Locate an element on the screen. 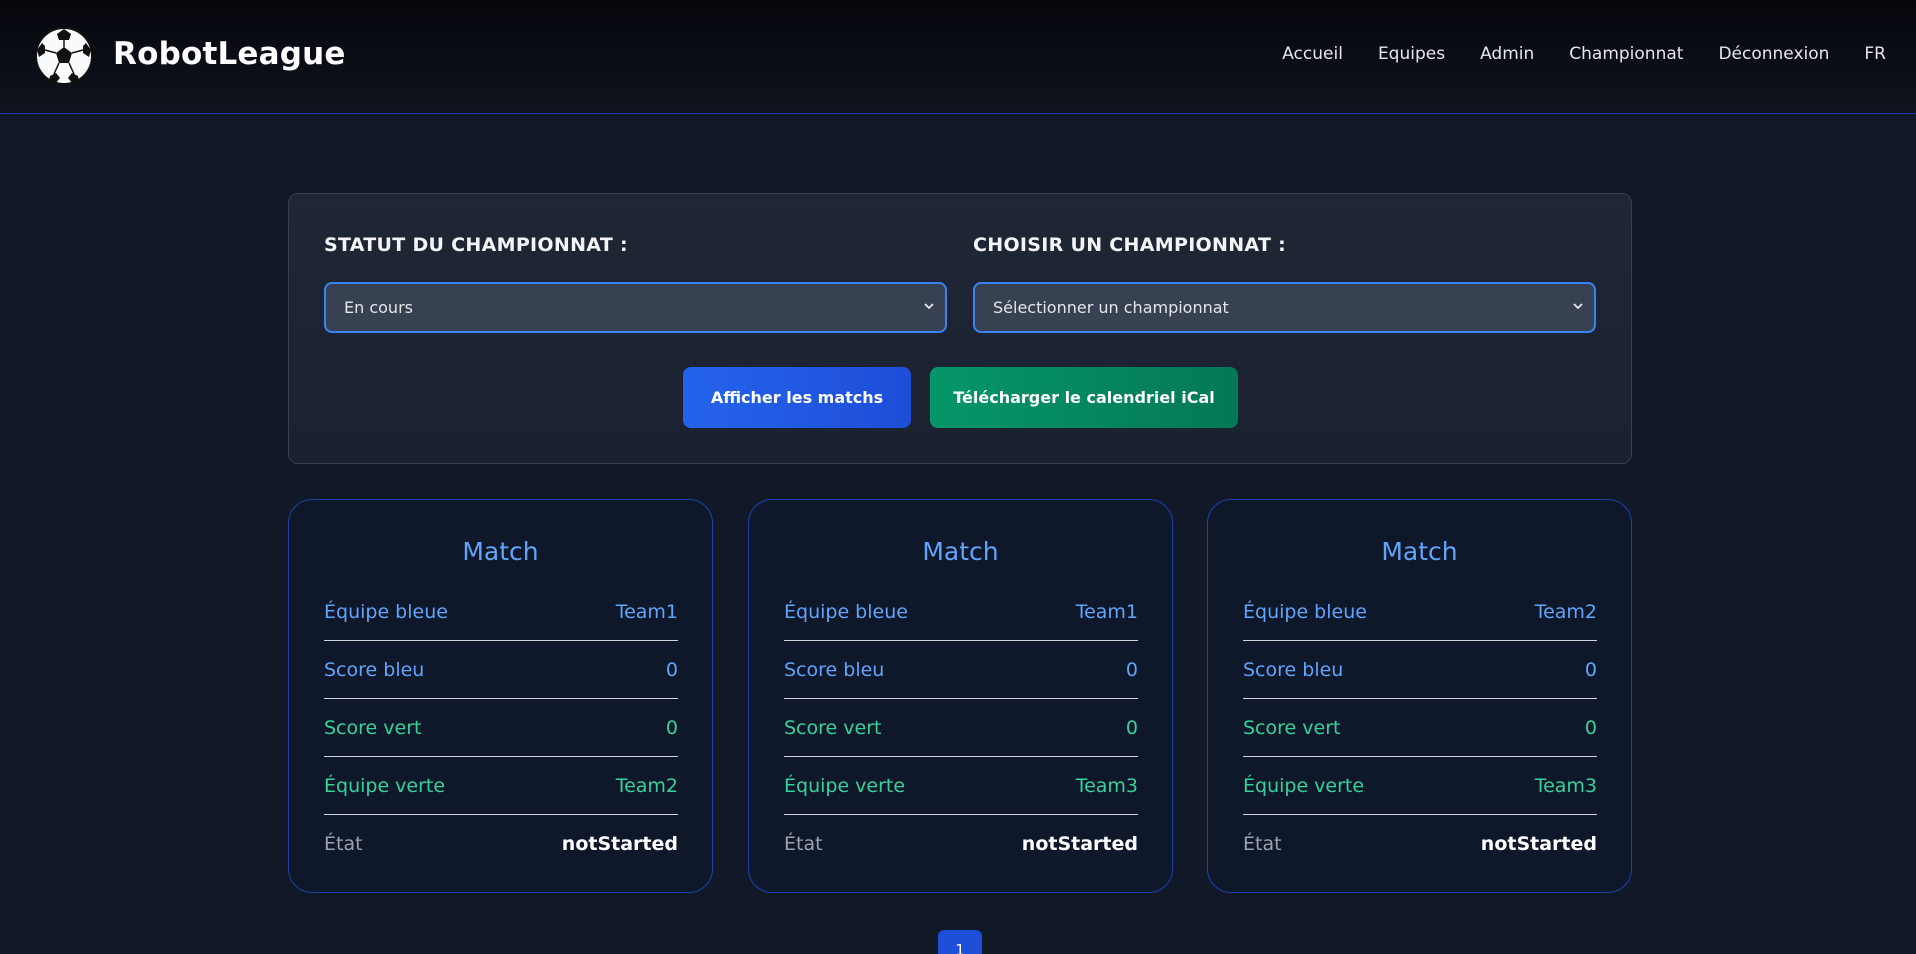  championship-select-value: Sélectionner un championnat is located at coordinates (1111, 307).